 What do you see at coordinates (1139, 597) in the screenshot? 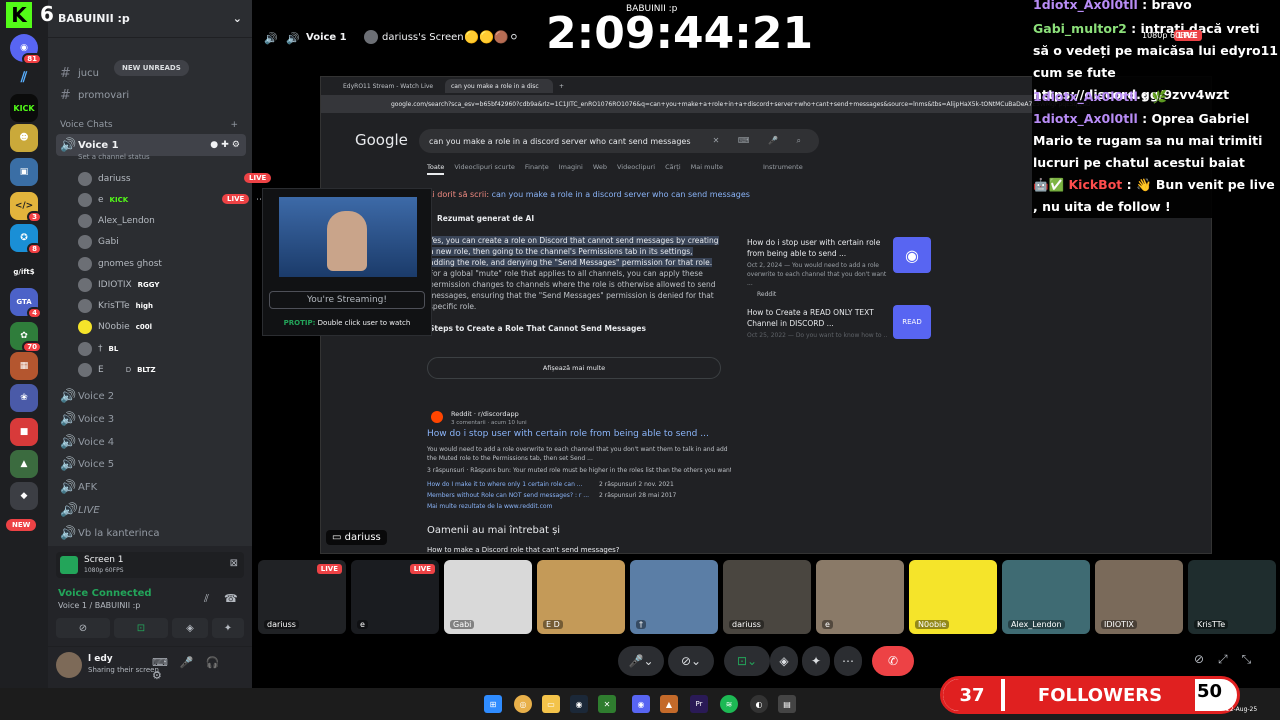
I see `participant-tile: IDIOTIX` at bounding box center [1139, 597].